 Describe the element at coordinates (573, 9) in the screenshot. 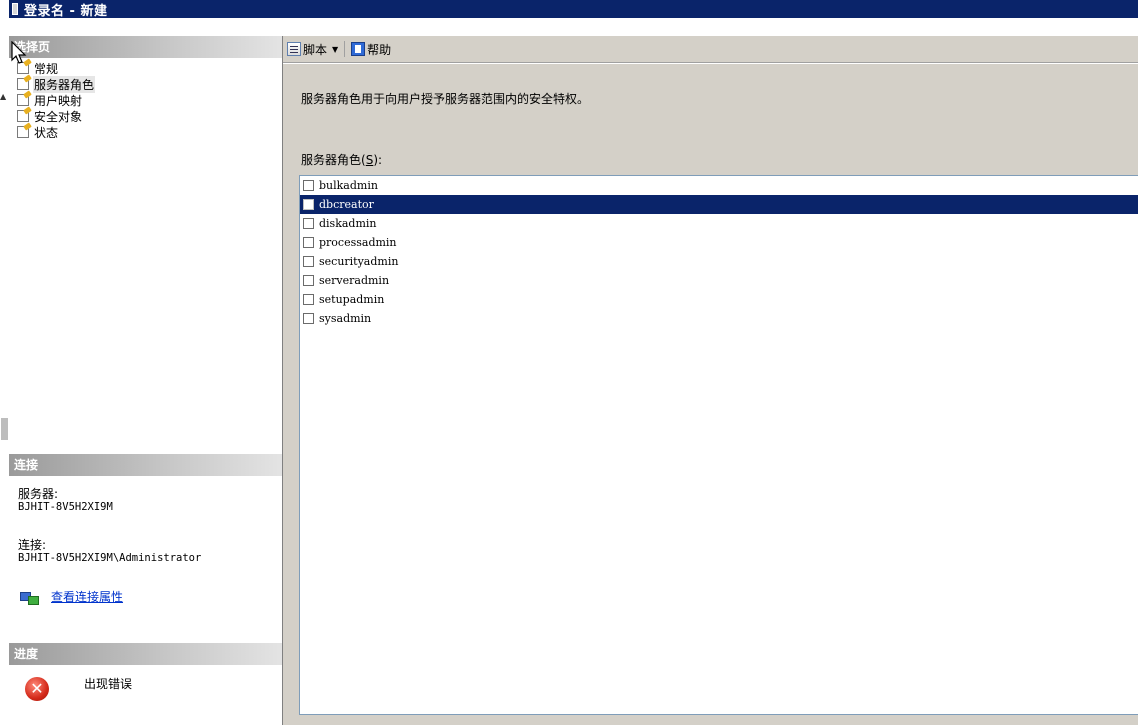

I see `title-bar: 登录名 - 新建` at that location.